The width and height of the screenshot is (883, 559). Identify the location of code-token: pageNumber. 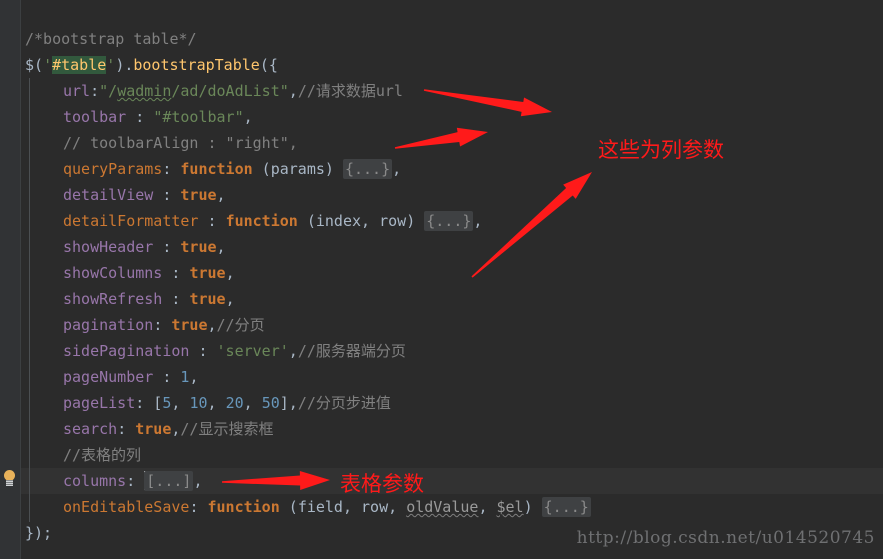
(108, 377).